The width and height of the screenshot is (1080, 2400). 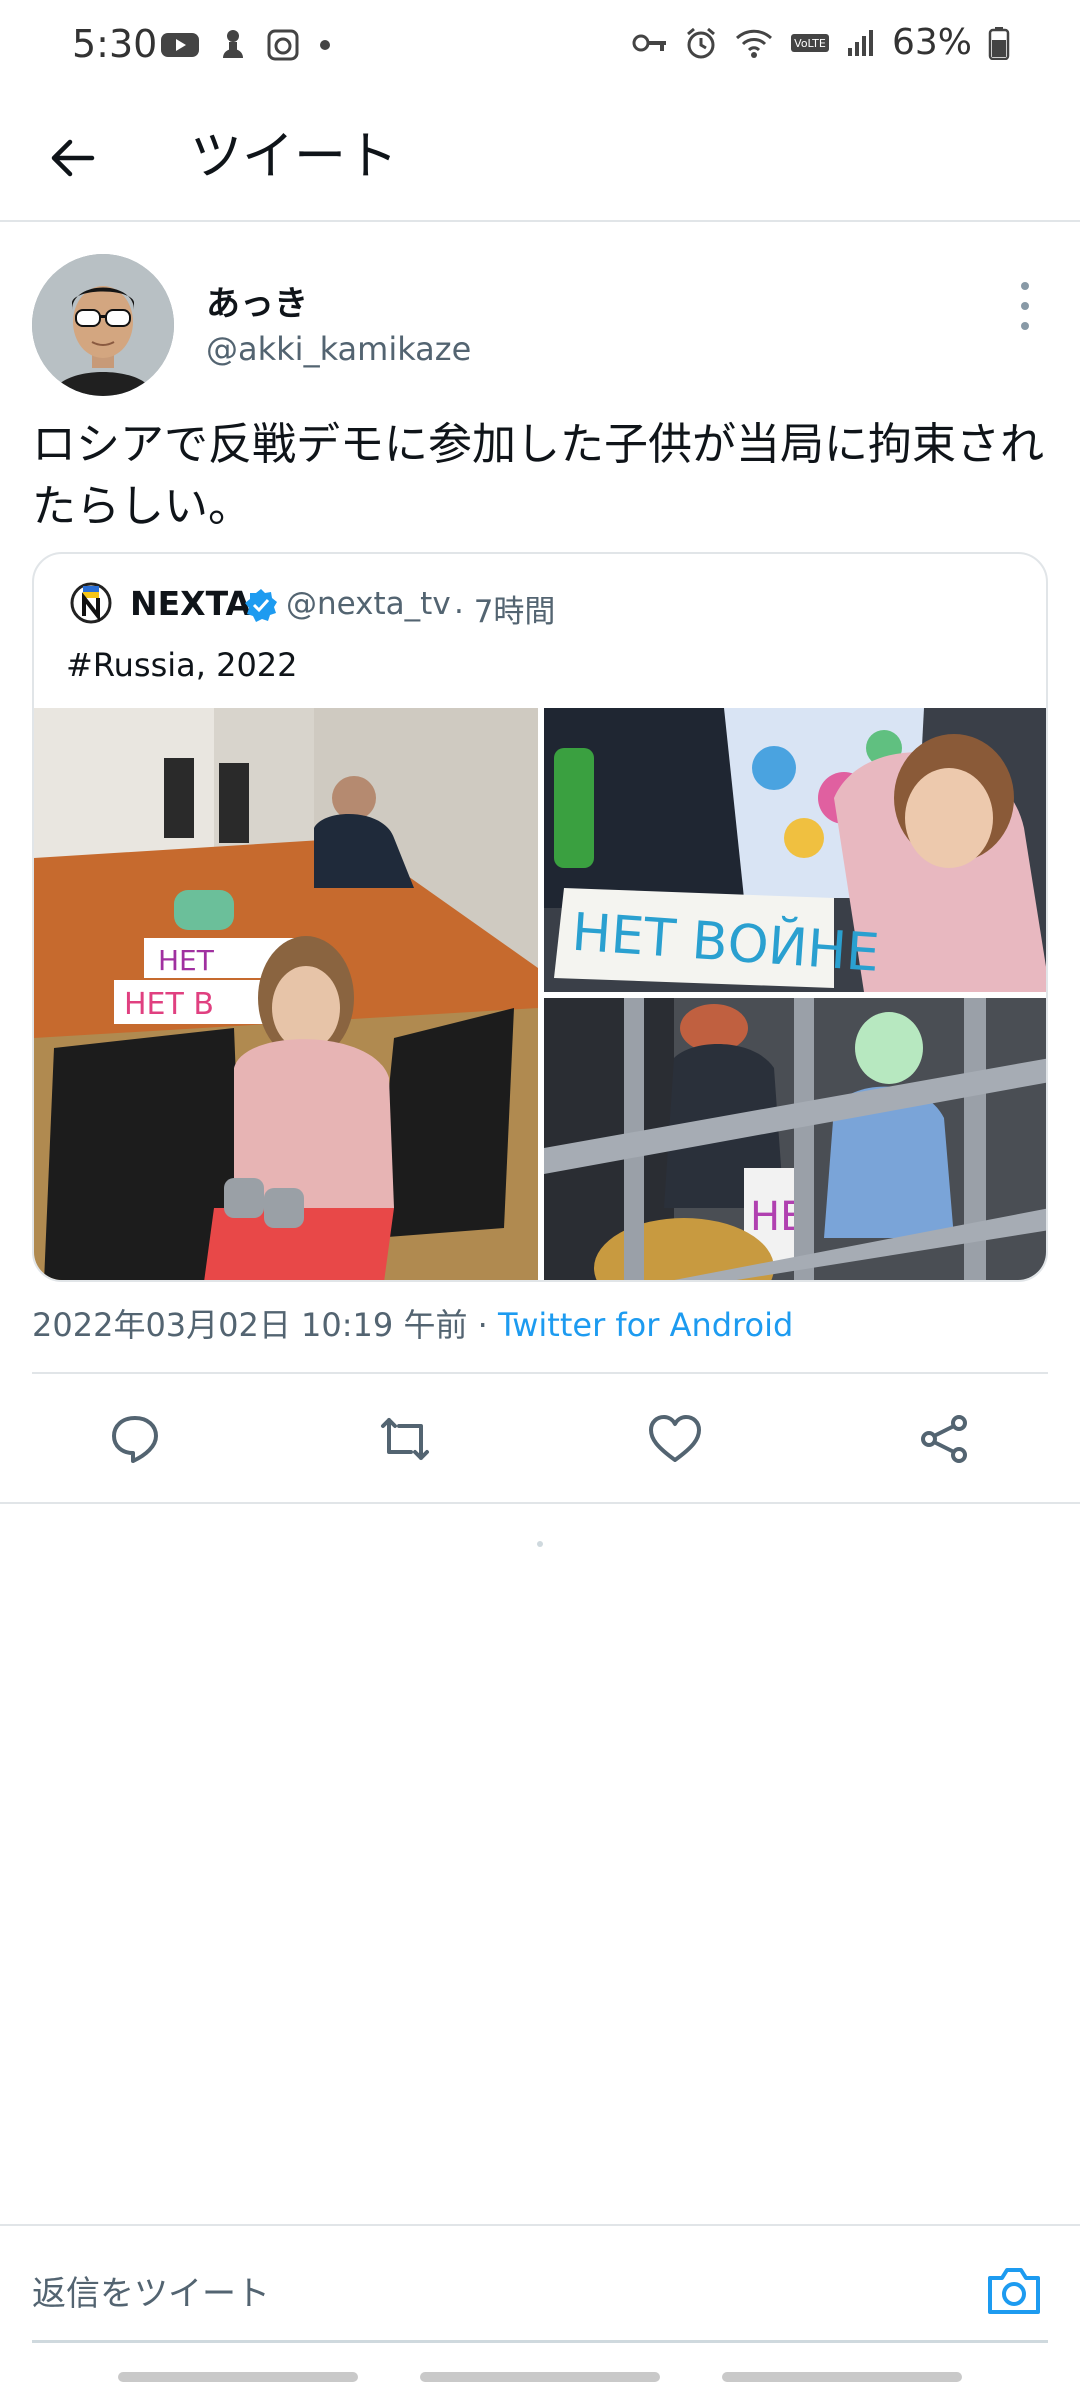 I want to click on wifi-icon, so click(x=753, y=43).